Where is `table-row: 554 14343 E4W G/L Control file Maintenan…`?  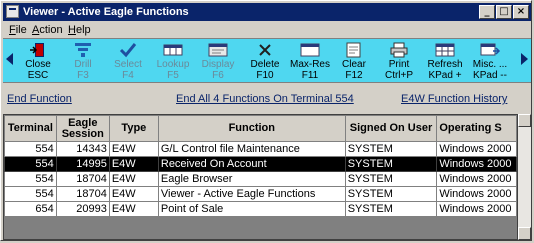 table-row: 554 14343 E4W G/L Control file Maintenan… is located at coordinates (260, 149).